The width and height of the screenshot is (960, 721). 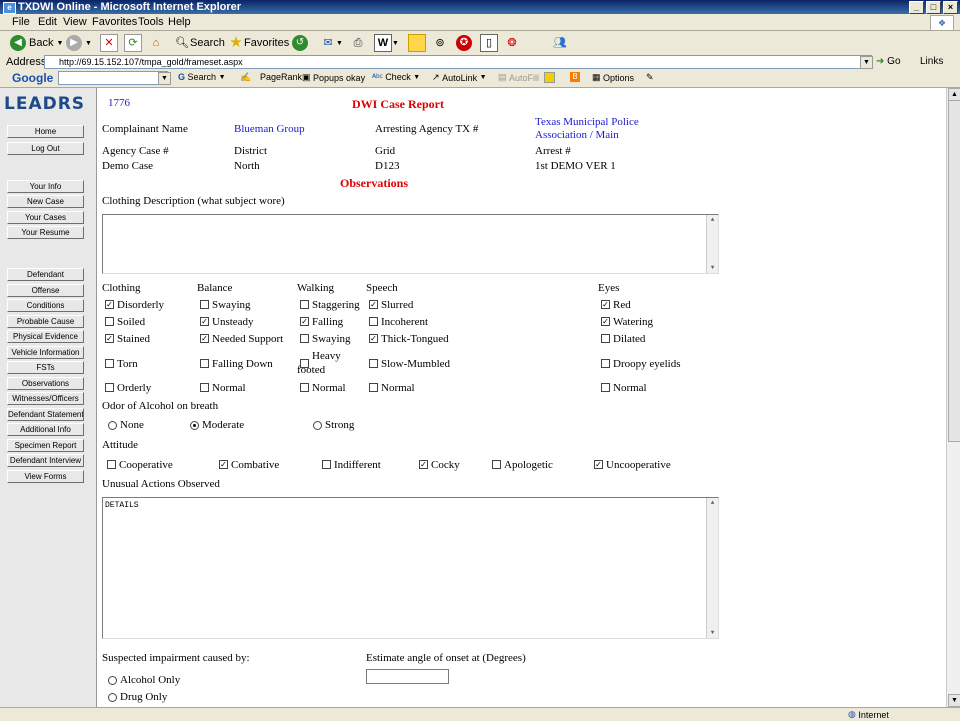 I want to click on google-logo: Google, so click(x=32, y=78).